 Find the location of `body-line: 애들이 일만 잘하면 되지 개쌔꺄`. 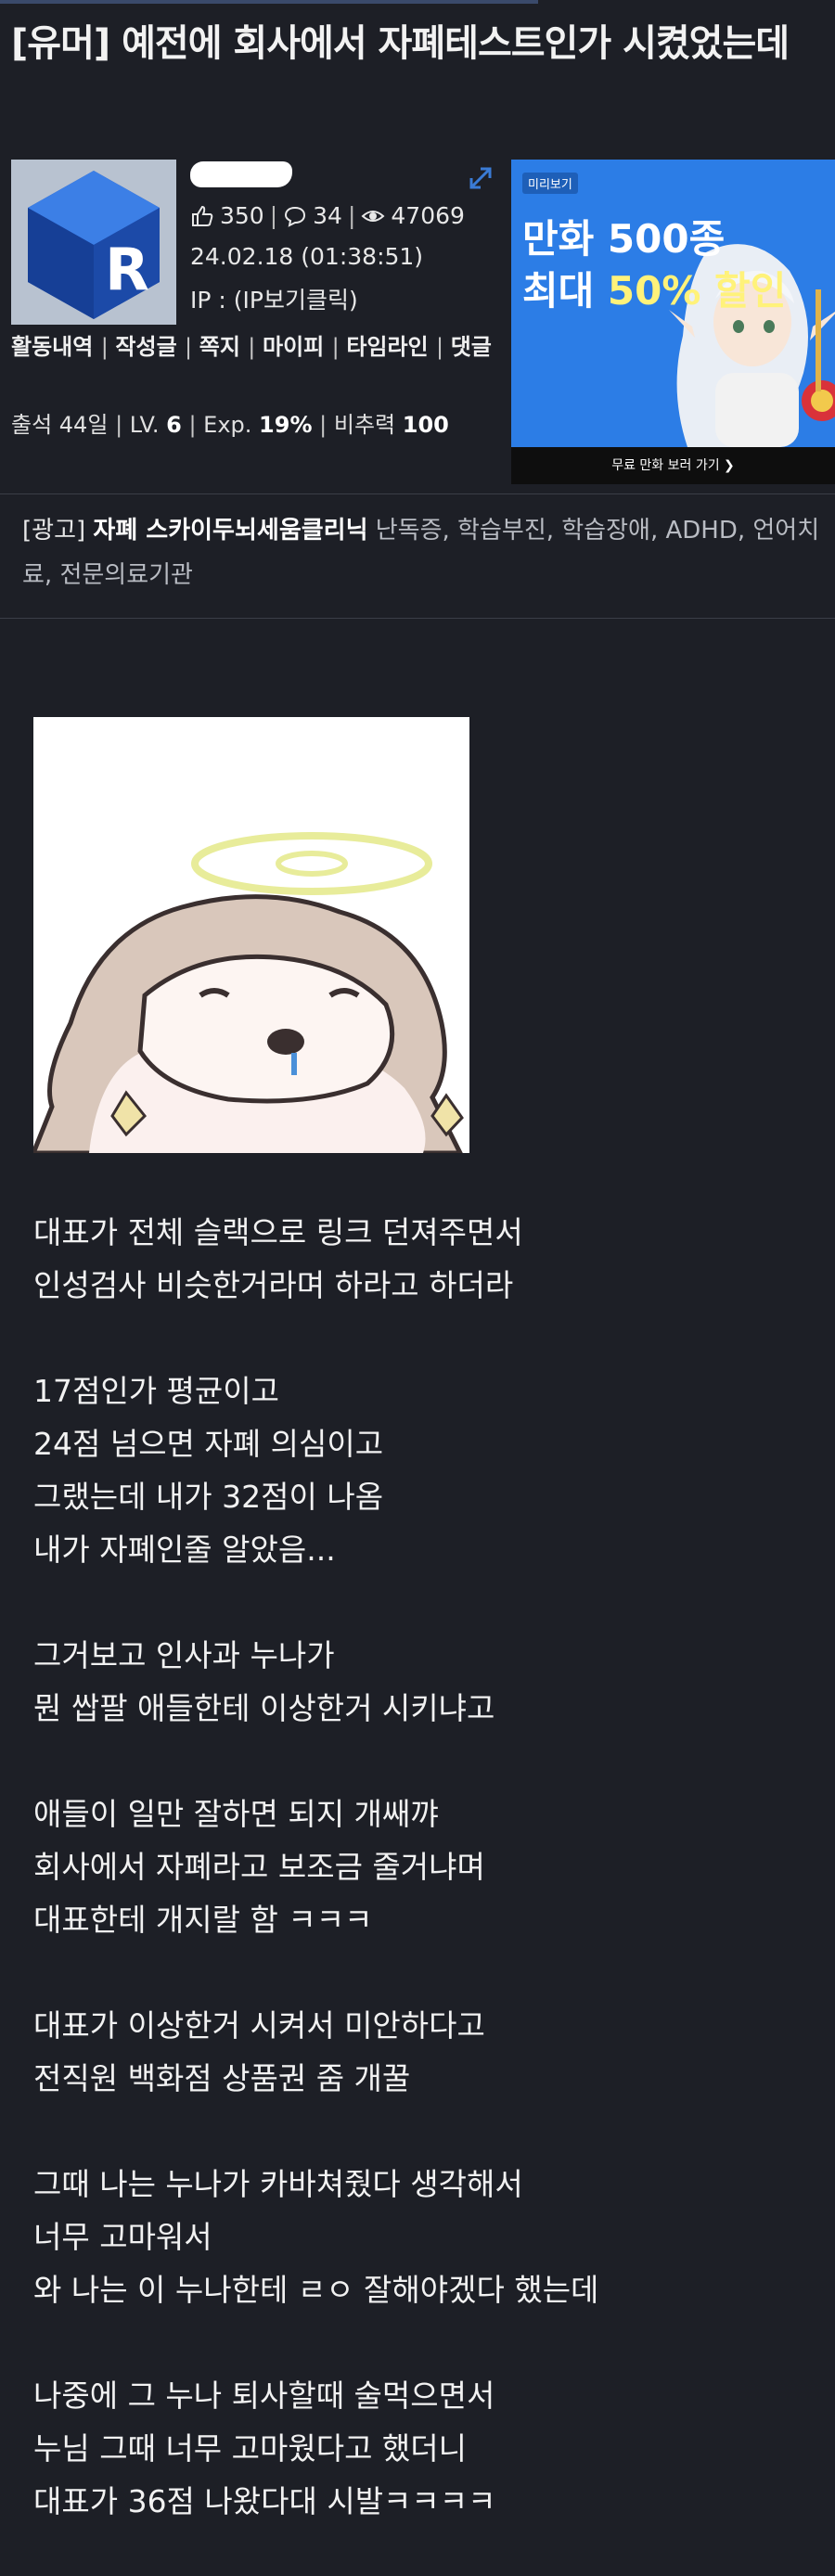

body-line: 애들이 일만 잘하면 되지 개쌔꺄 is located at coordinates (236, 1814).